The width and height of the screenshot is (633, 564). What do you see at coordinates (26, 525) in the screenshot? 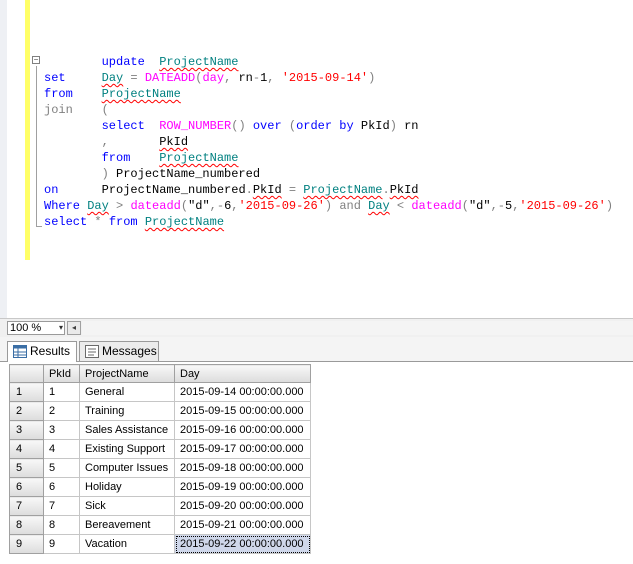
I see `row-number: 8` at bounding box center [26, 525].